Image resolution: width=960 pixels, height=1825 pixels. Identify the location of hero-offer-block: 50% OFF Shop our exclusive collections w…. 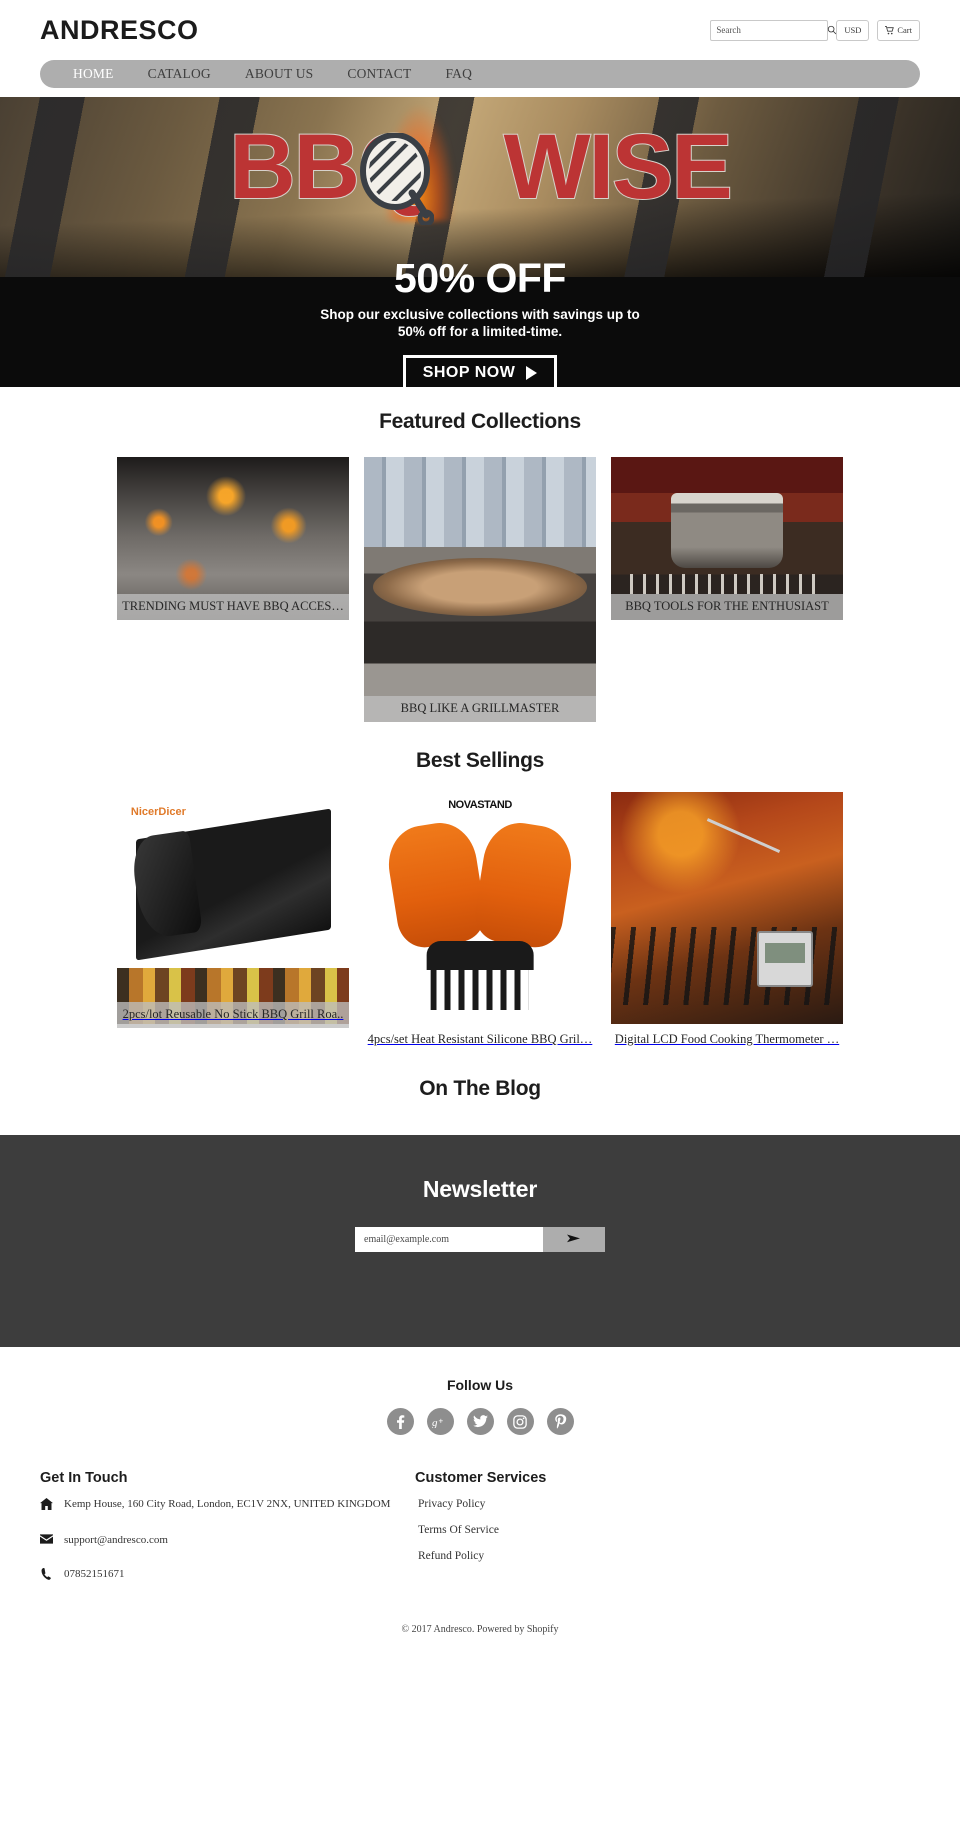
(480, 321).